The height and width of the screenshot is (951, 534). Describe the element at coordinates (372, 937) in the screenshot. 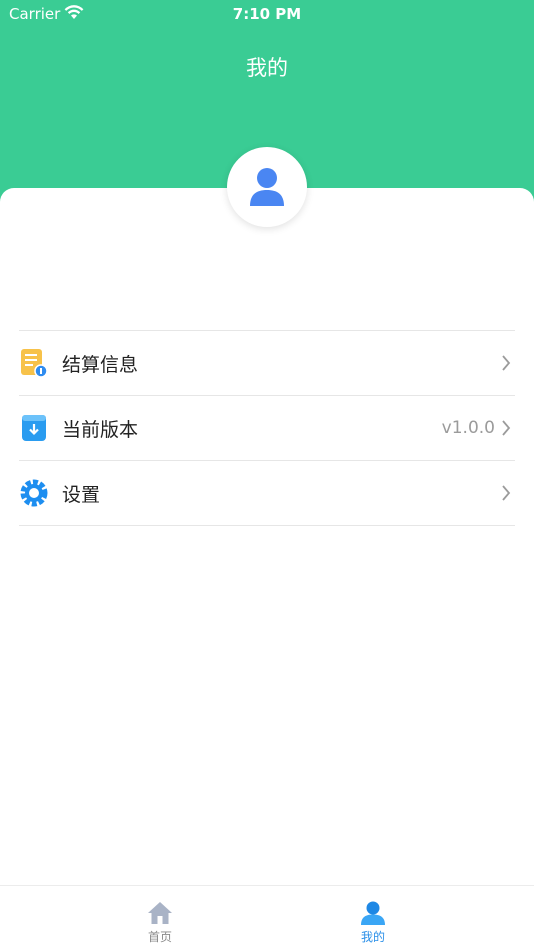

I see `tab-label: 我的` at that location.